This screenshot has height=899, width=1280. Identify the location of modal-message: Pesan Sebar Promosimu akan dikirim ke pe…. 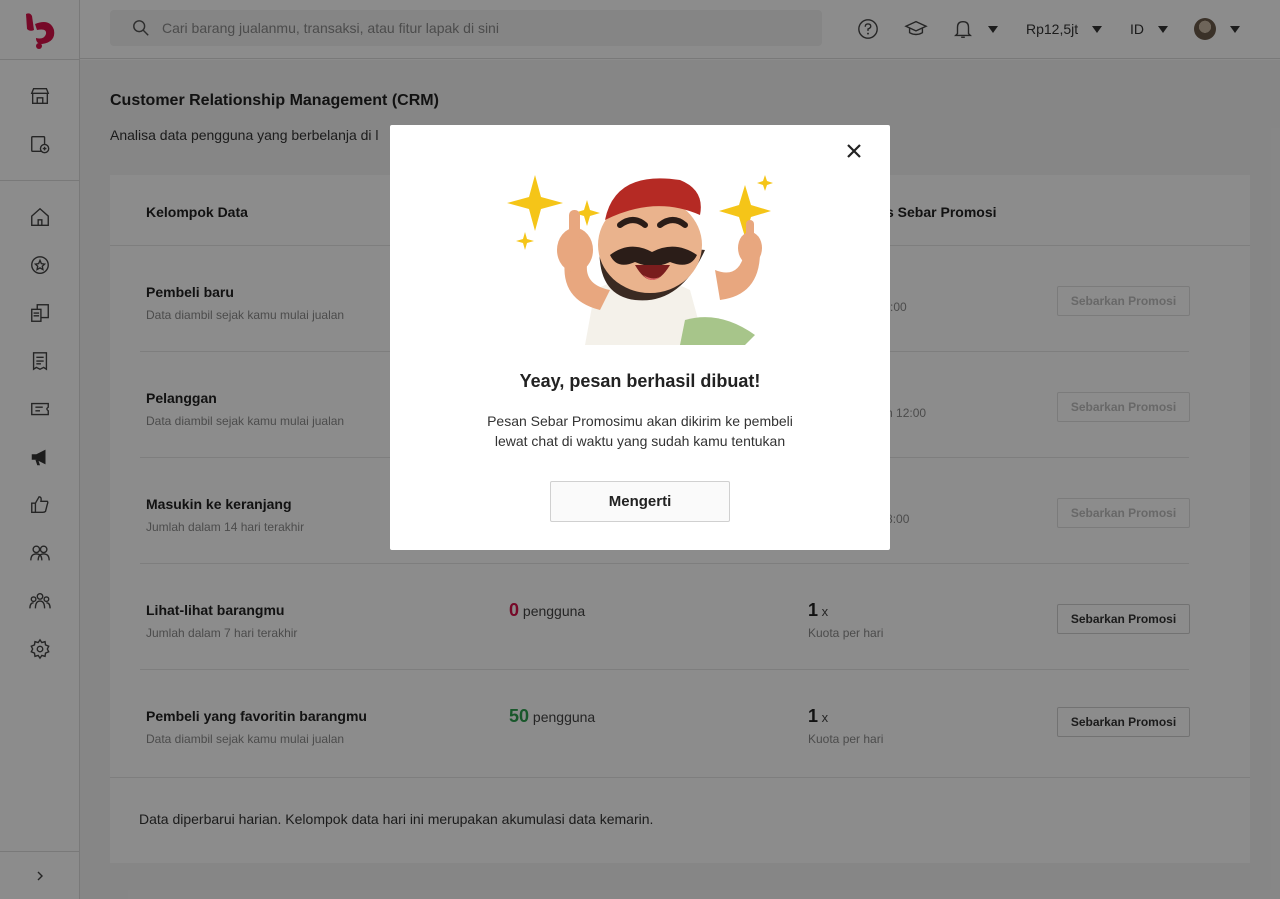
(640, 431).